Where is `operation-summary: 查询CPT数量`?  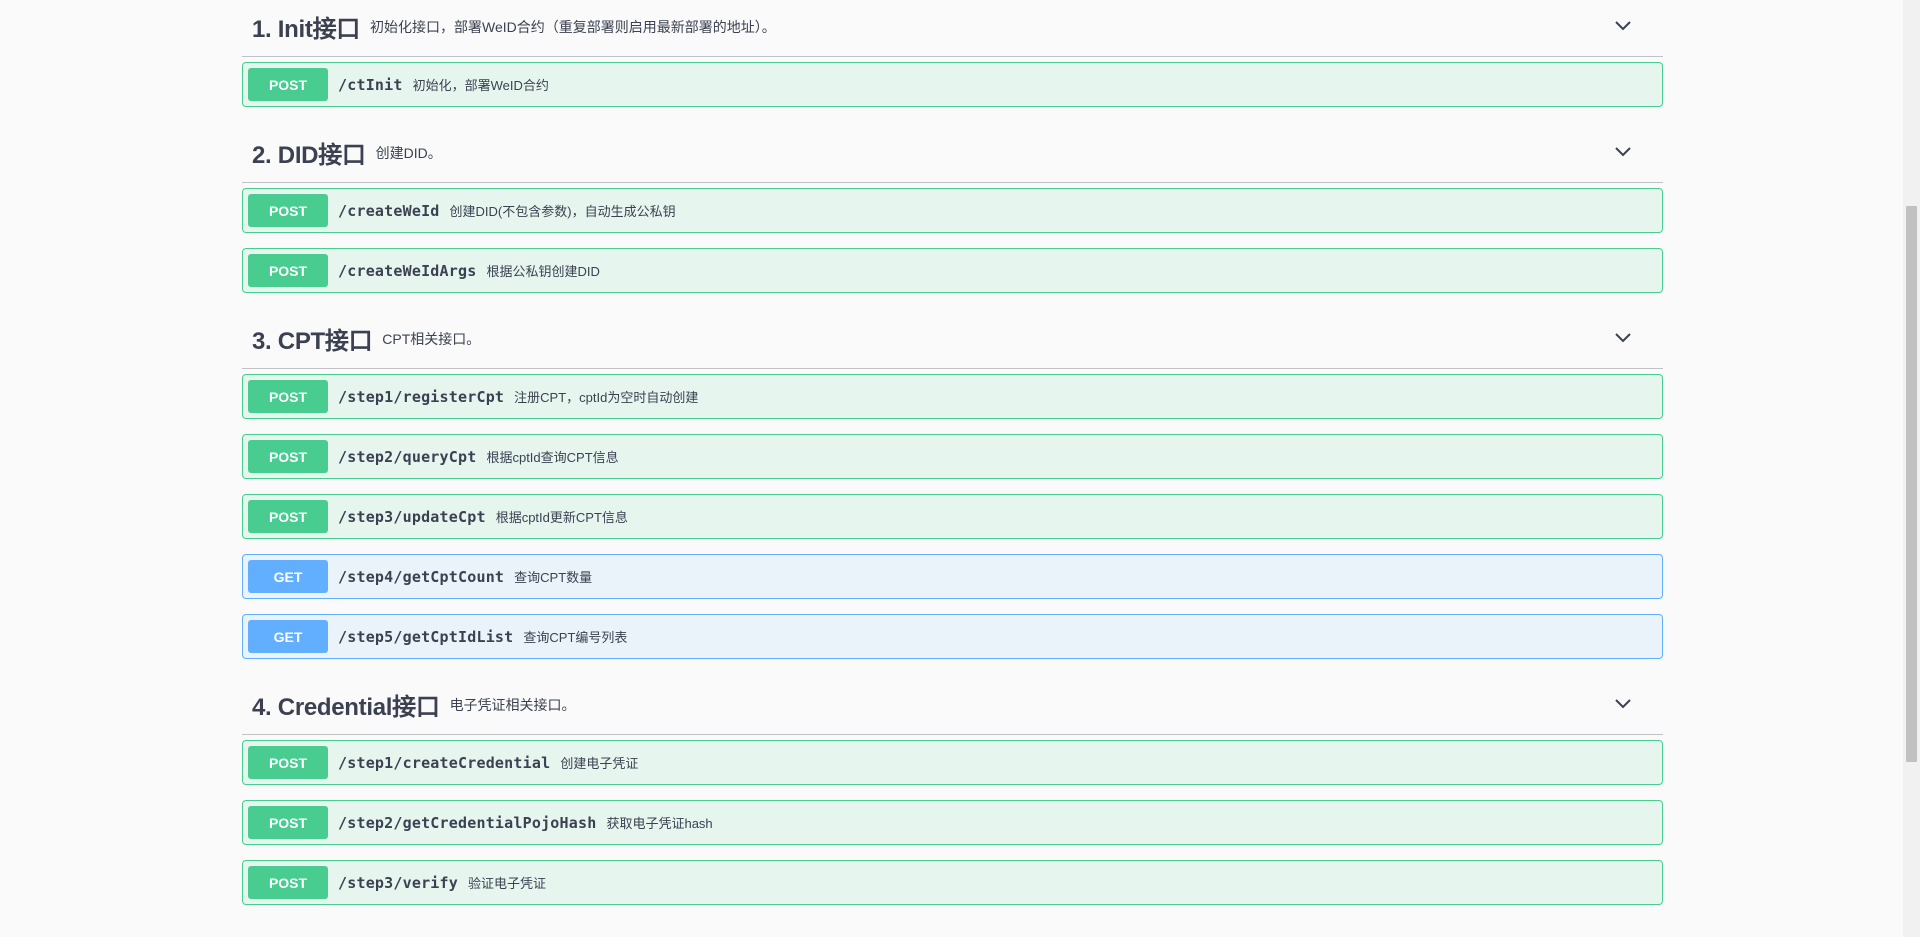 operation-summary: 查询CPT数量 is located at coordinates (553, 577).